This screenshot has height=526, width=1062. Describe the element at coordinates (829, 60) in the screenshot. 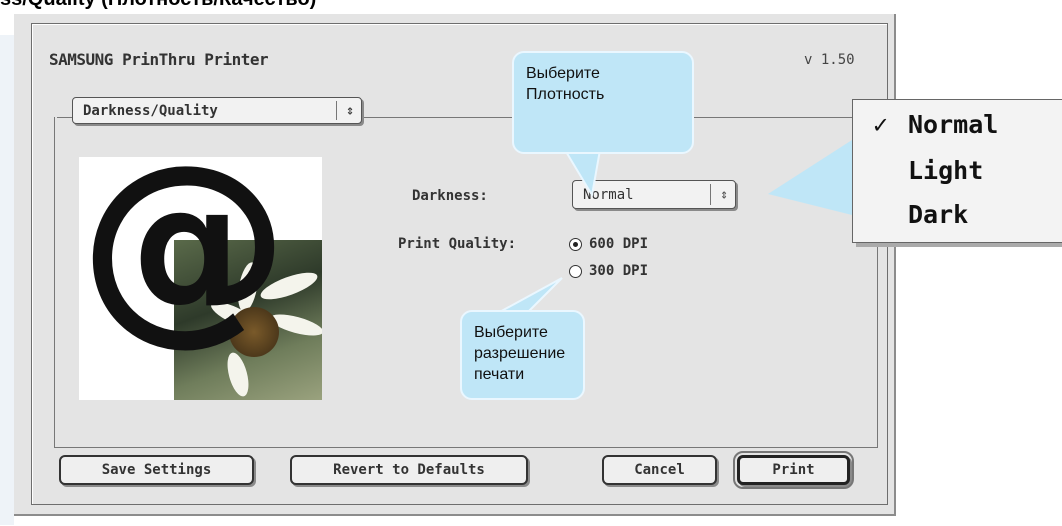

I see `version-label: v 1.50` at that location.